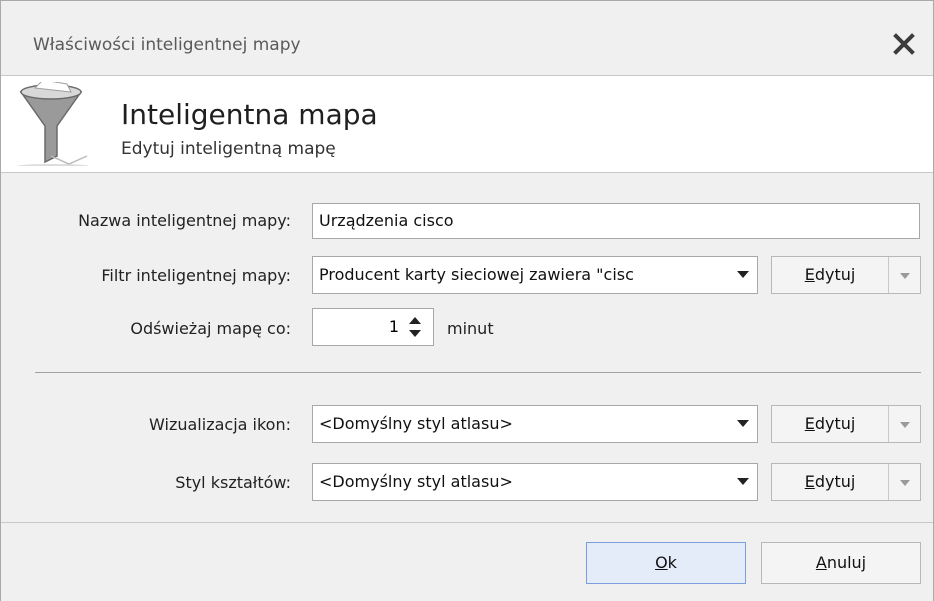 This screenshot has height=601, width=934. I want to click on icons-label: Wizualizacja ikon:, so click(220, 424).